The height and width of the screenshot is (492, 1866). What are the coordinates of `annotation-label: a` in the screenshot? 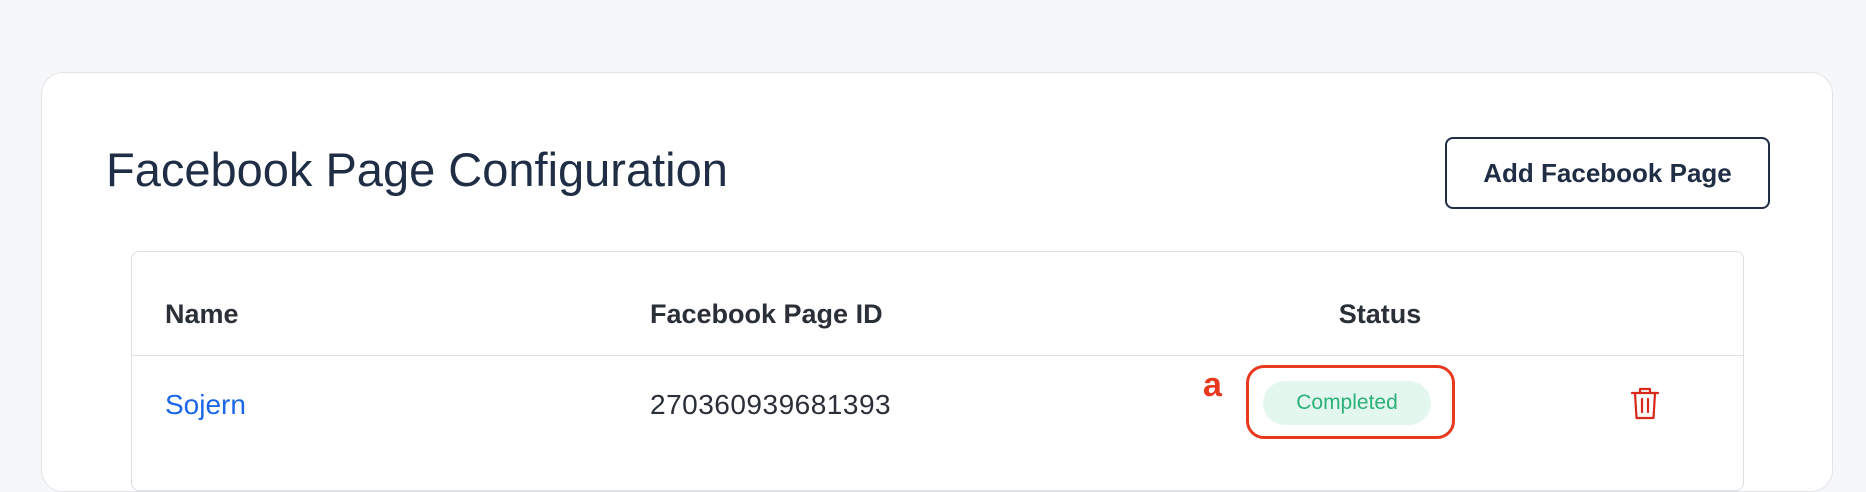 It's located at (1212, 385).